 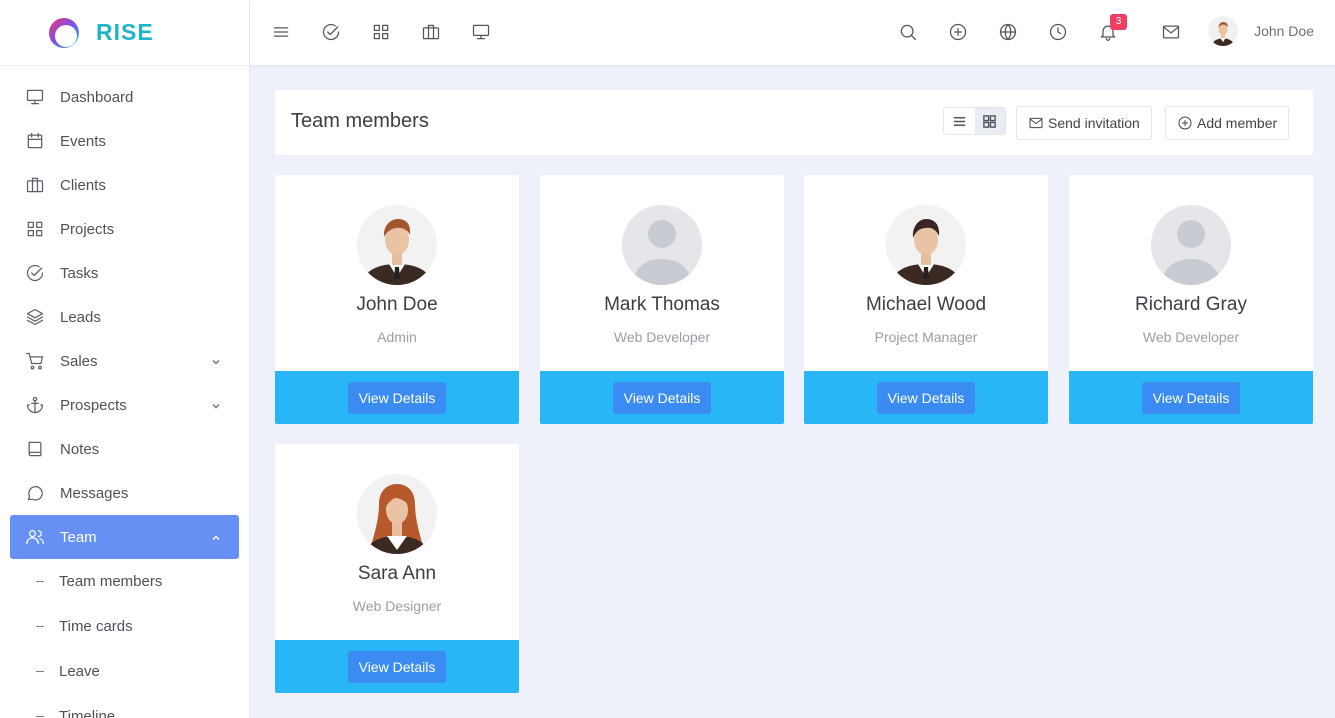 I want to click on clock-icon, so click(x=1058, y=32).